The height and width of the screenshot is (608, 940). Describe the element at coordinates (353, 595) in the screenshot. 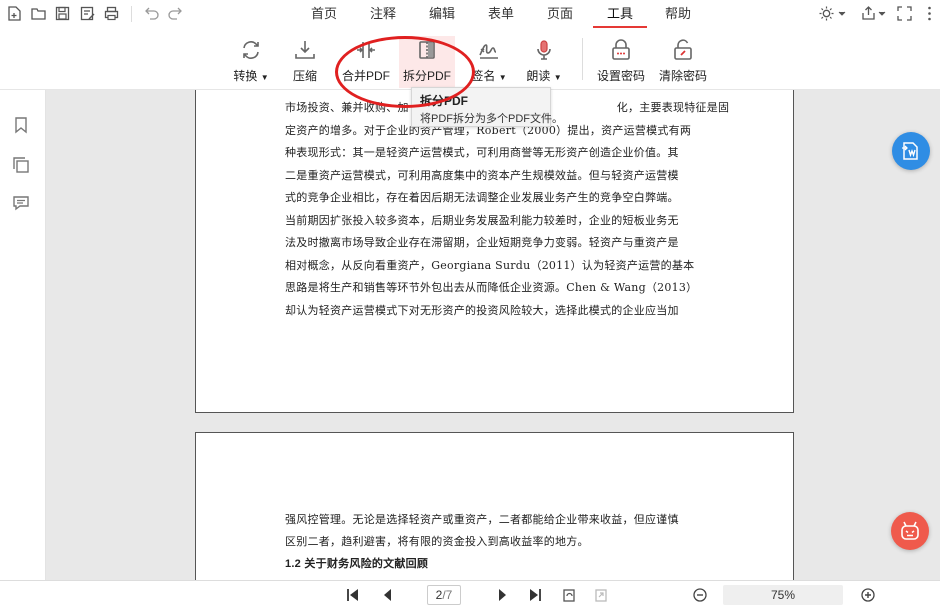

I see `first-page-icon` at that location.